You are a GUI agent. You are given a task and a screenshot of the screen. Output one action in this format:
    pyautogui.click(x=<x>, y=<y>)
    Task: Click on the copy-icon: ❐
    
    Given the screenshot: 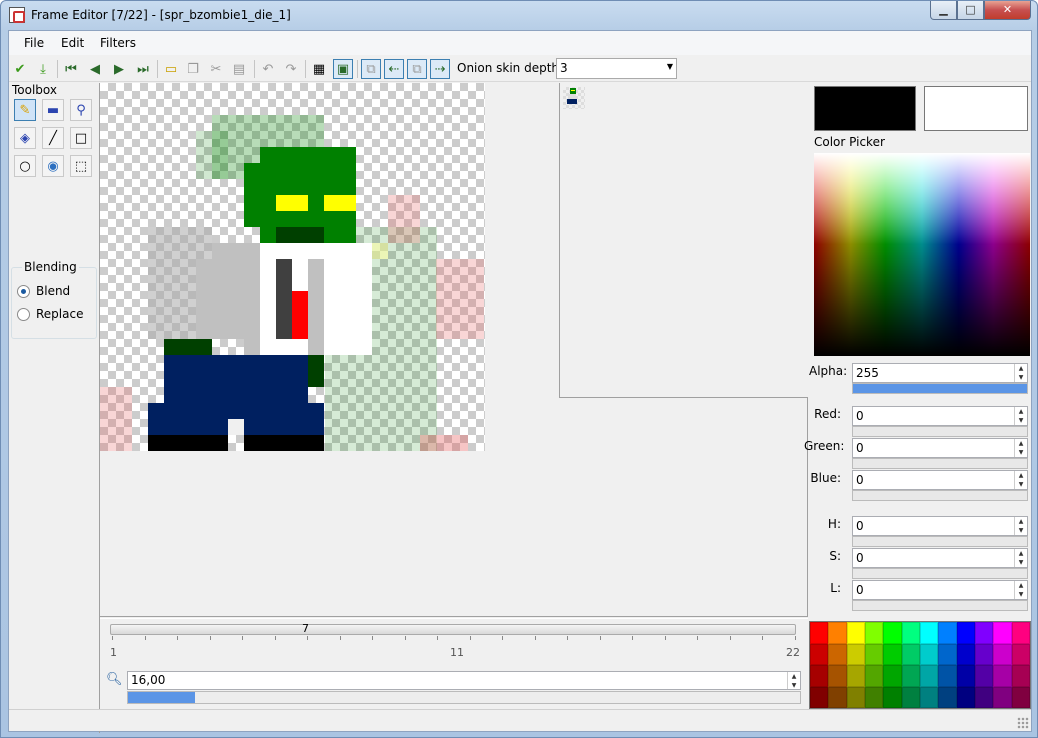 What is the action you would take?
    pyautogui.click(x=193, y=69)
    